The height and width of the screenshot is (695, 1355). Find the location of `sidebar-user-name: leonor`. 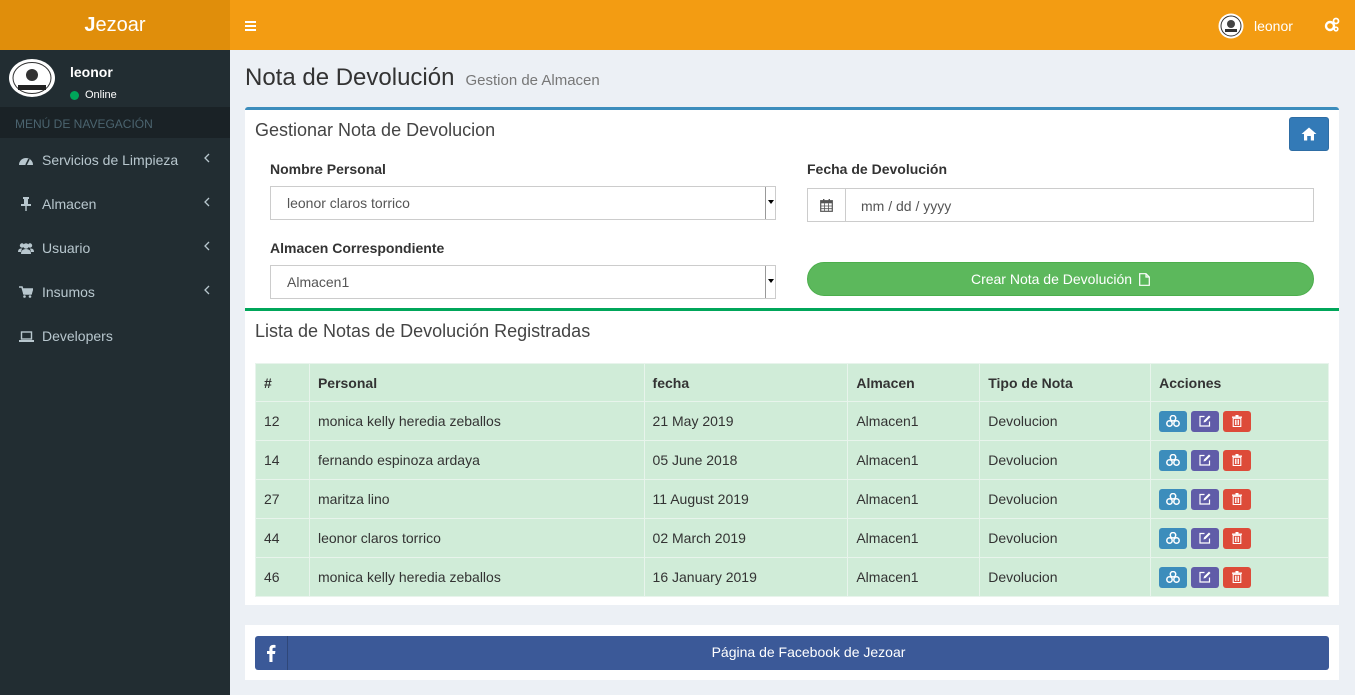

sidebar-user-name: leonor is located at coordinates (91, 72).